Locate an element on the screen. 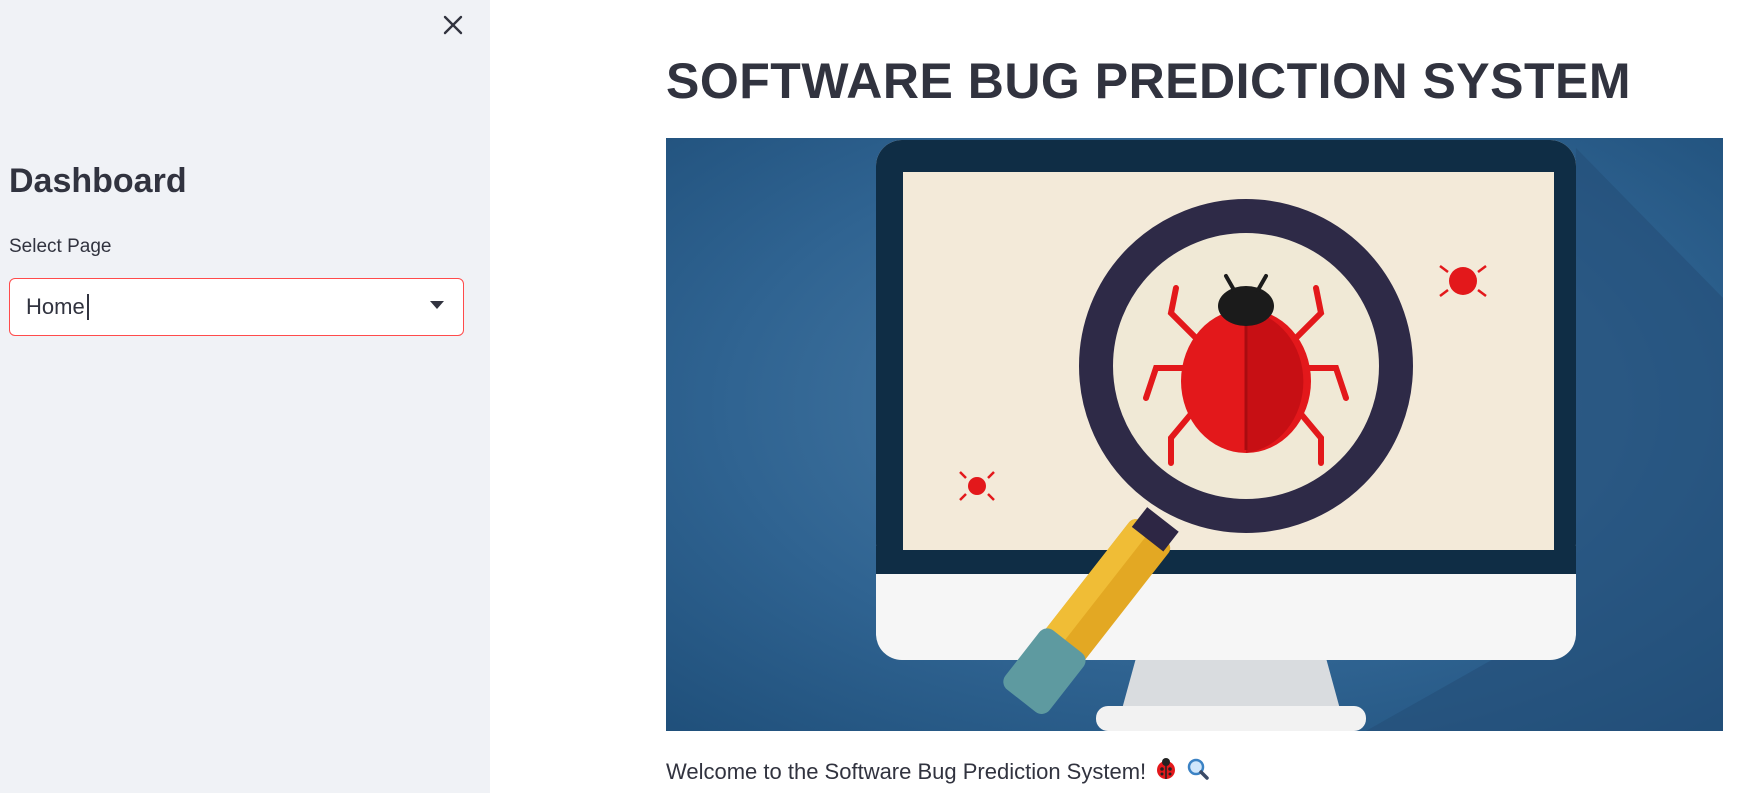 The width and height of the screenshot is (1755, 793). page-title: SOFTWARE BUG PREDICTION SYSTEM is located at coordinates (1149, 81).